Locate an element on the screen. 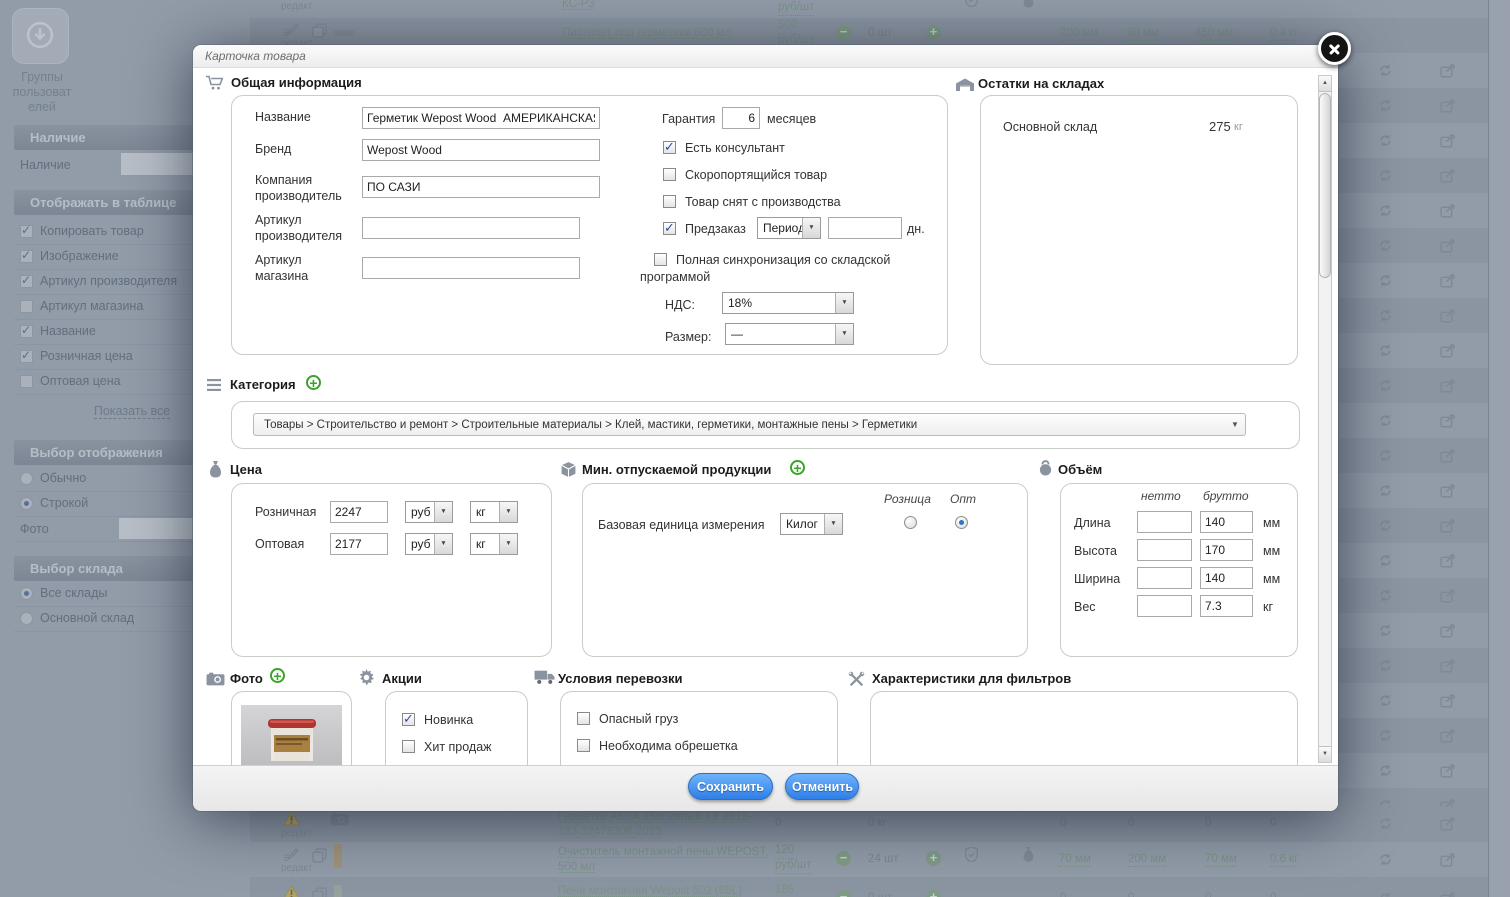 This screenshot has height=897, width=1510. dim-height: 60 мм is located at coordinates (1143, 34).